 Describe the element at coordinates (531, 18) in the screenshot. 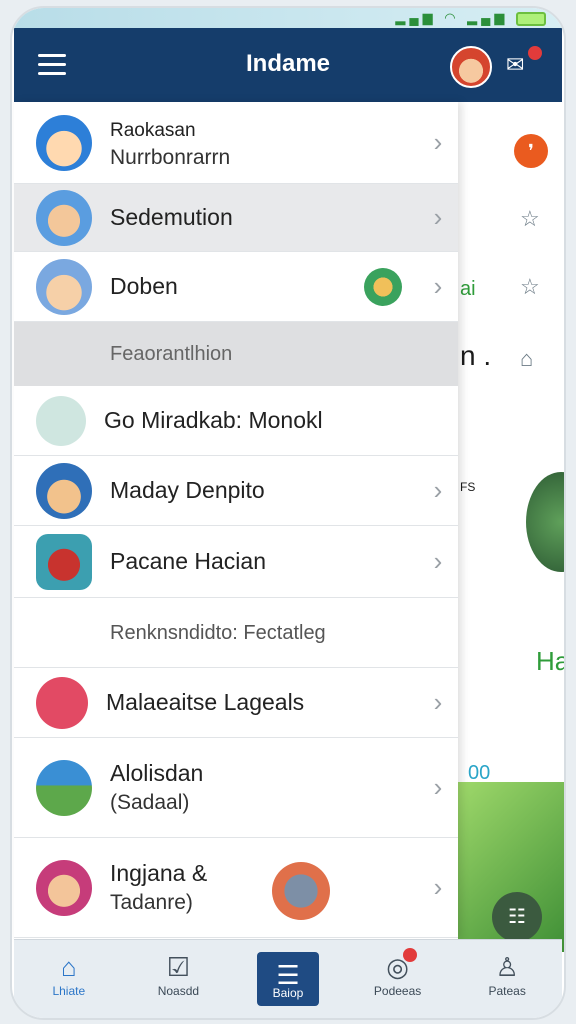

I see `battery-icon` at that location.